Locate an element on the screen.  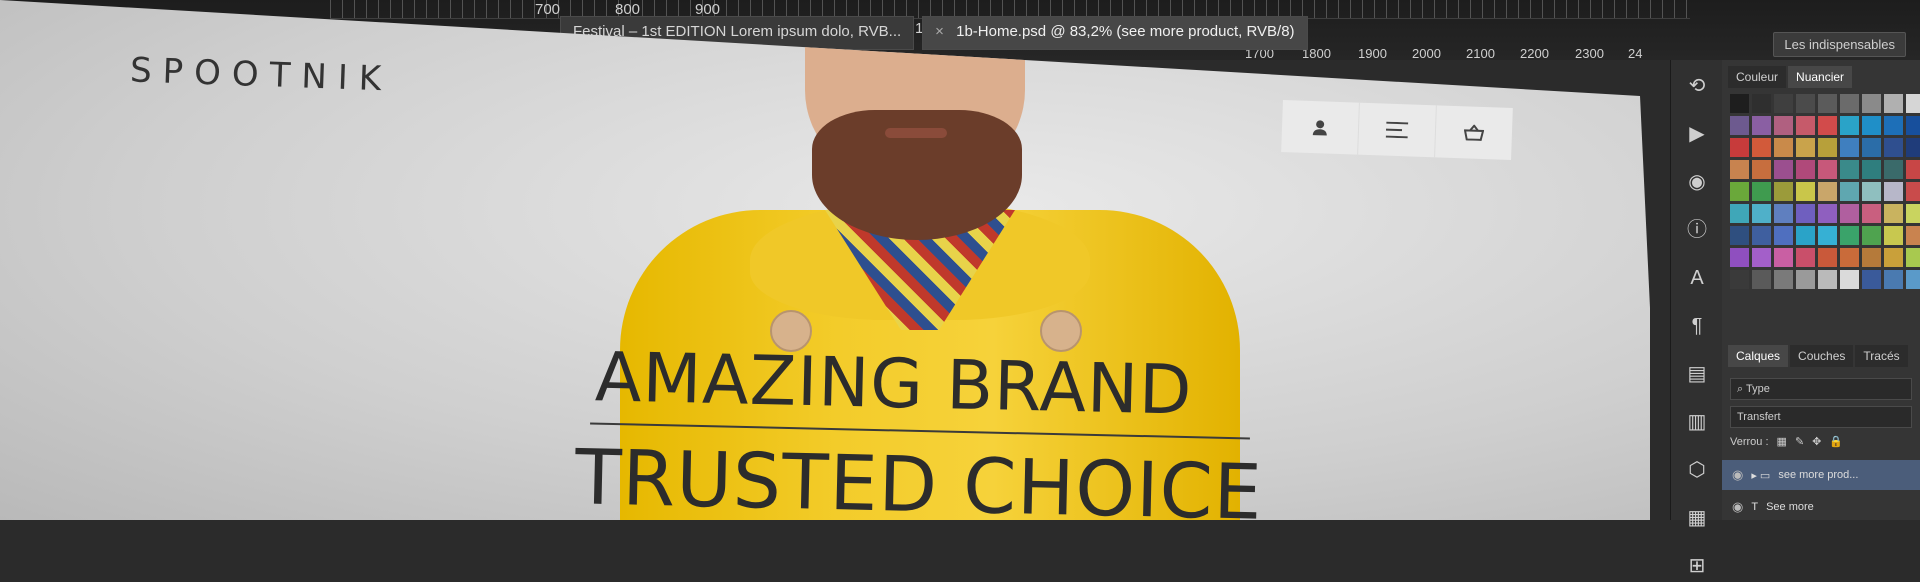
tab-traces: Tracés is located at coordinates (1881, 356).